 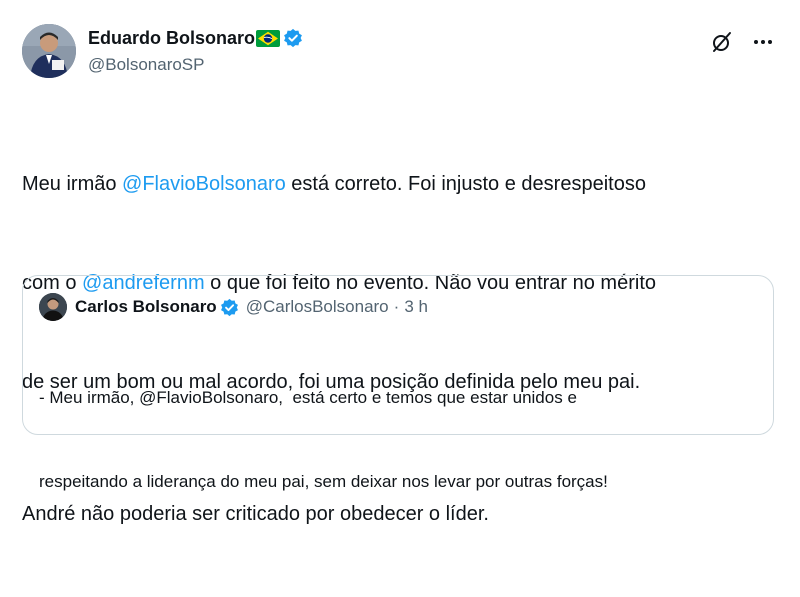 I want to click on quoted-author-name: Carlos Bolsonaro, so click(x=146, y=306).